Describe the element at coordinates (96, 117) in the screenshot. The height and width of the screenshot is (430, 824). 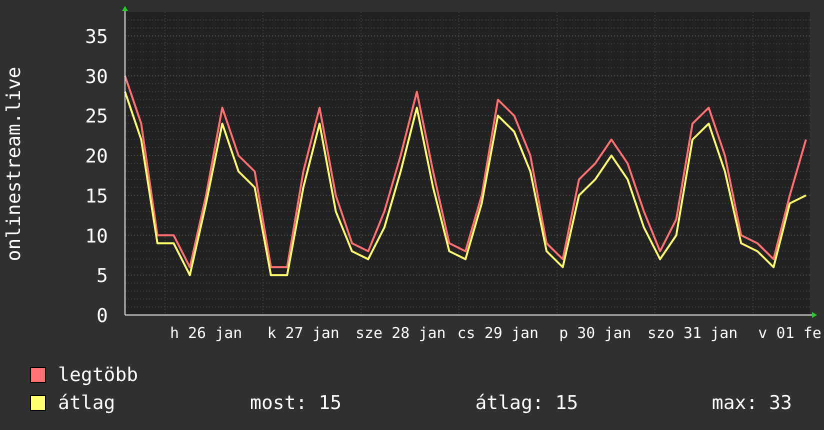
I see `y-tick-label: 25` at that location.